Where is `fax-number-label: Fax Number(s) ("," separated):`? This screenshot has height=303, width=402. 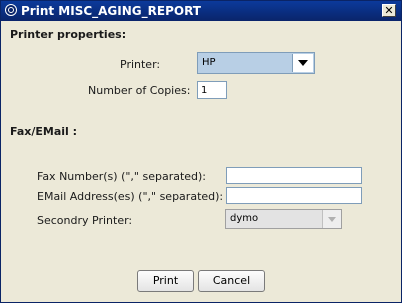 fax-number-label: Fax Number(s) ("," separated): is located at coordinates (122, 176).